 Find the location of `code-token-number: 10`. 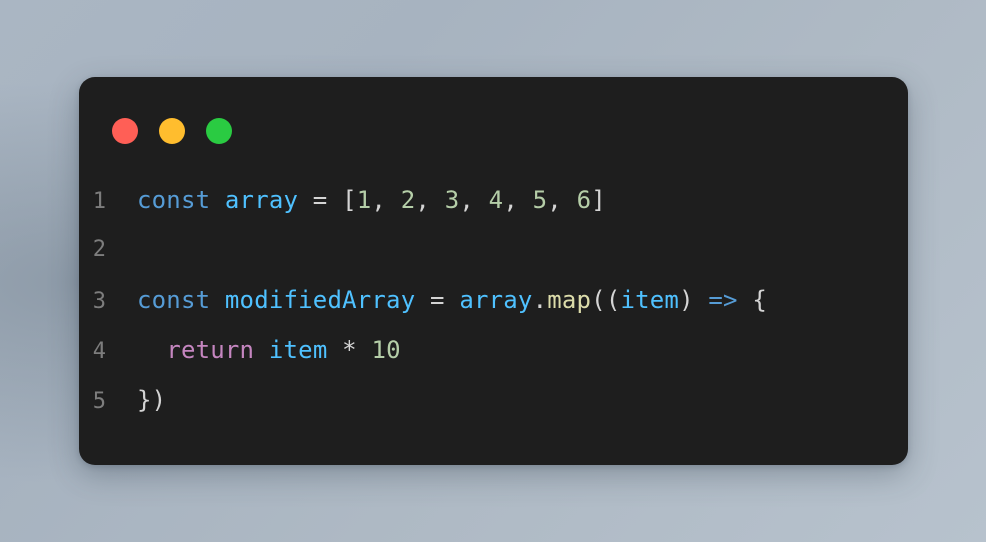

code-token-number: 10 is located at coordinates (386, 350).